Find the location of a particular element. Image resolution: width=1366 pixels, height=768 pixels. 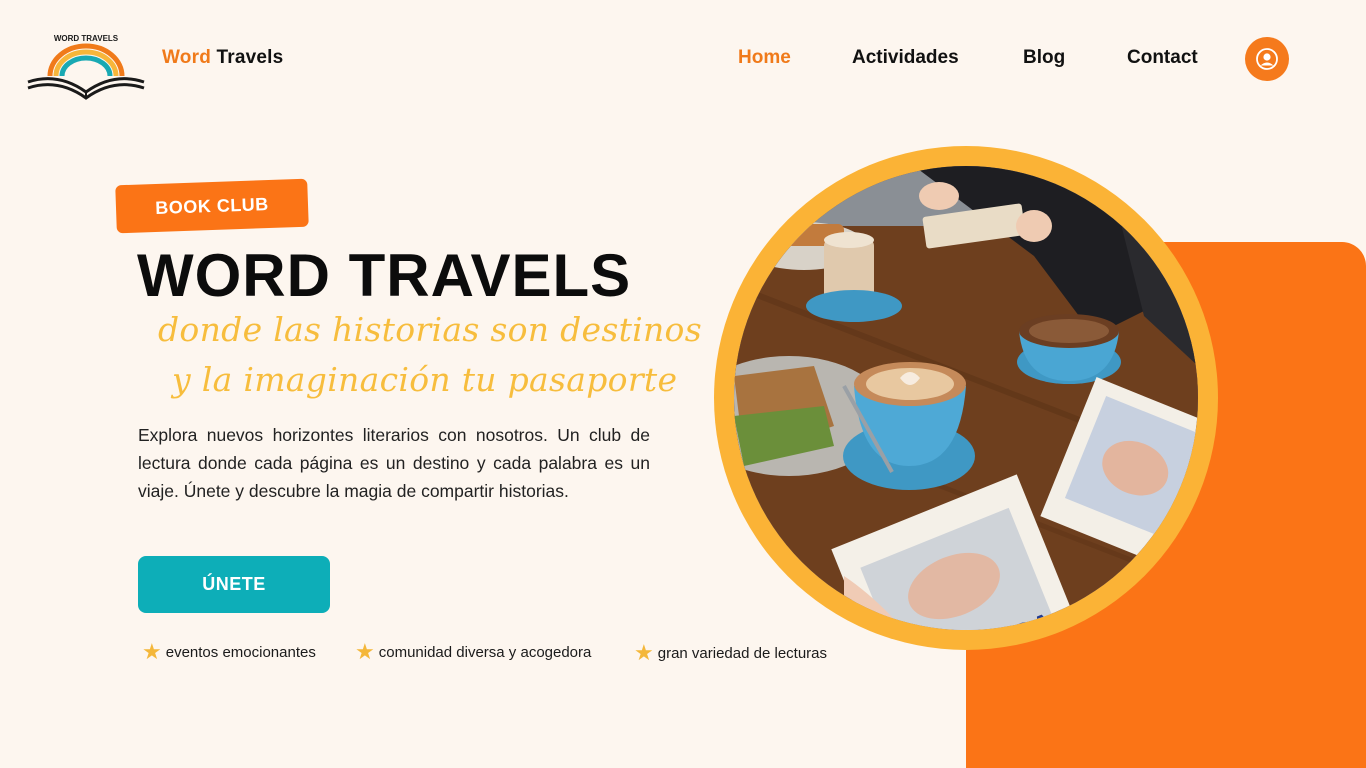

user-account-button is located at coordinates (1267, 59).